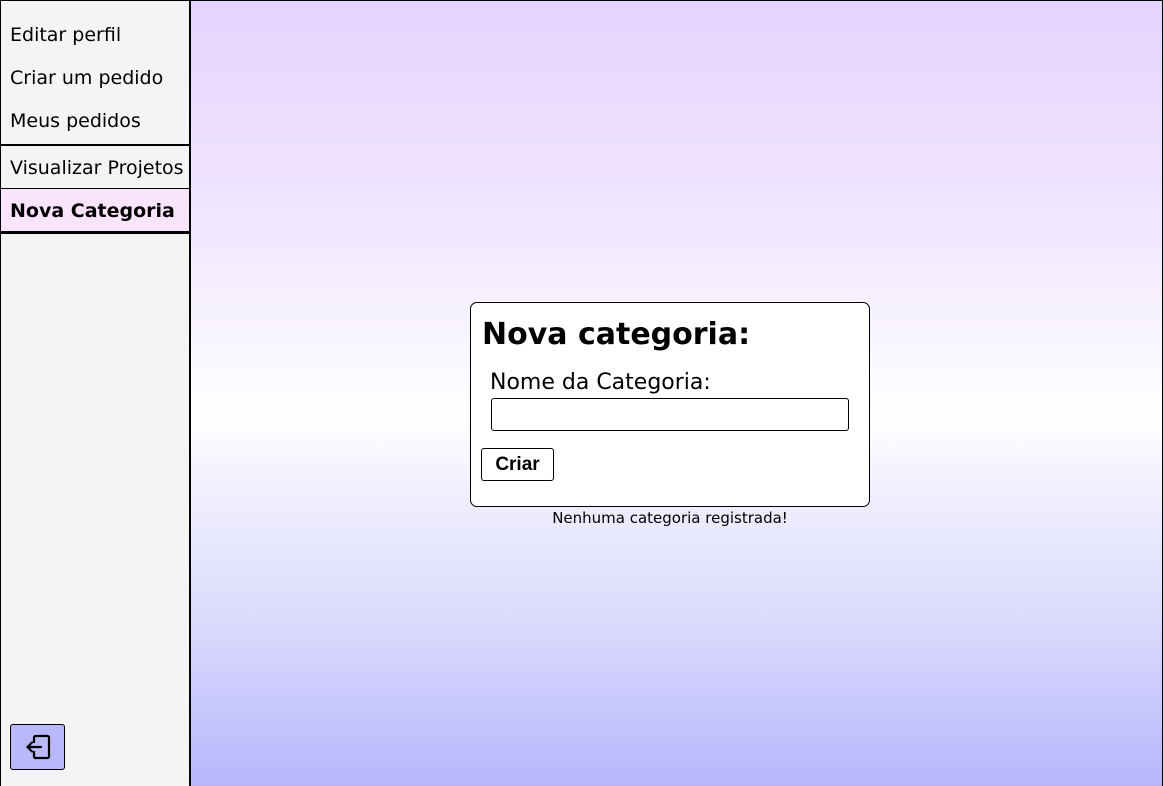 The image size is (1163, 786). What do you see at coordinates (95, 166) in the screenshot?
I see `sidebar-item-visualizar-projetos: Visualizar Projetos` at bounding box center [95, 166].